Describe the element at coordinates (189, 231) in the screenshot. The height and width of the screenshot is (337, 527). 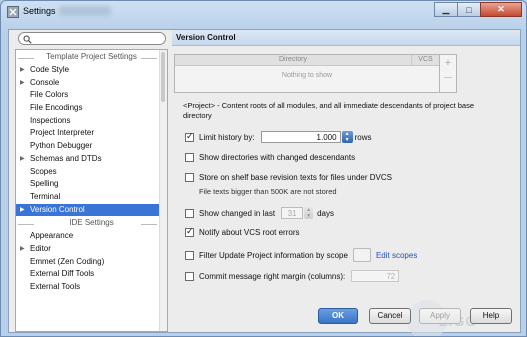
I see `notify-vcs-checkbox` at that location.